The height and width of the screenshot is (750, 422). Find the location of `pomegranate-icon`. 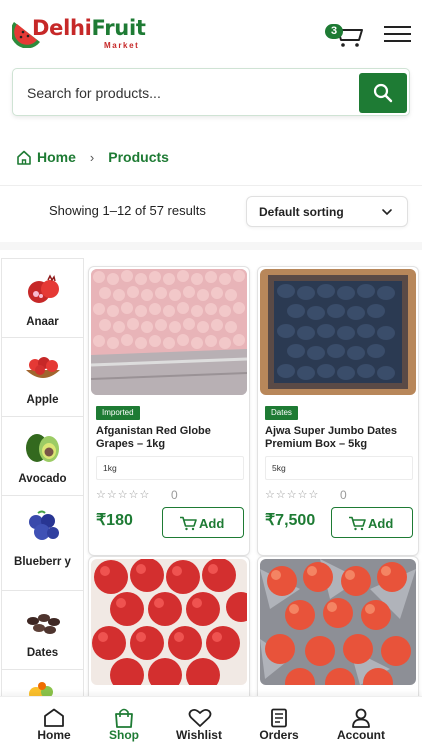

pomegranate-icon is located at coordinates (43, 288).